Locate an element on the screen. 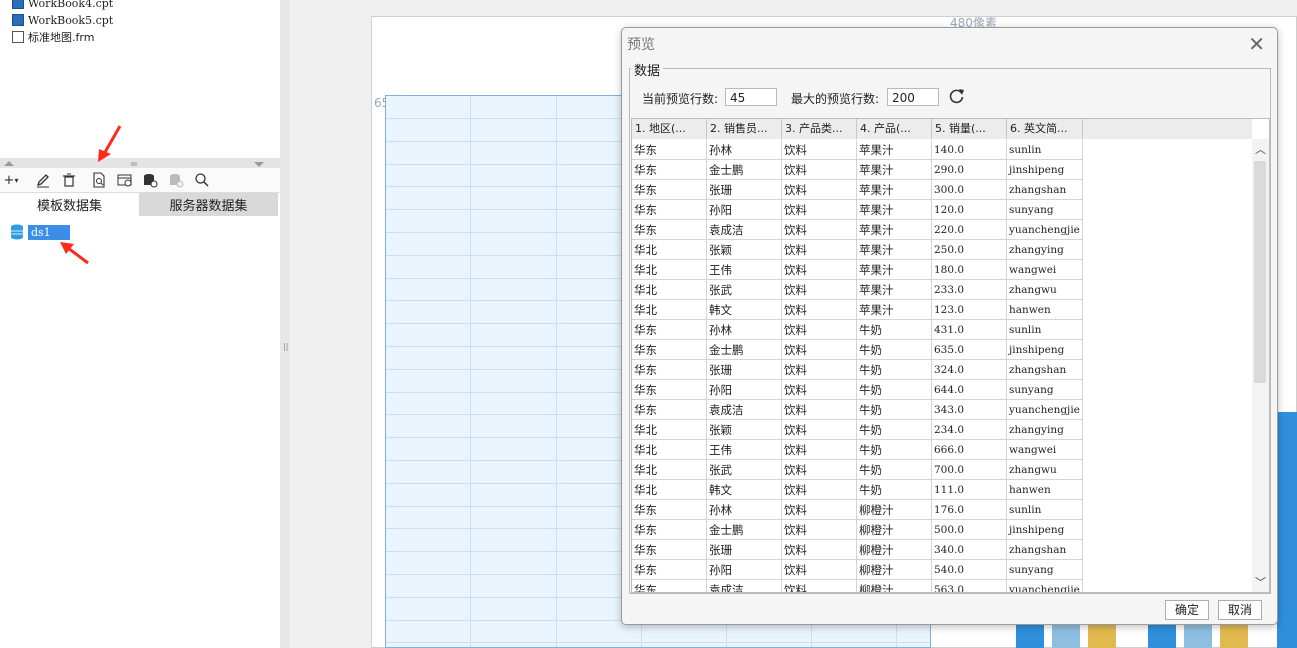 The height and width of the screenshot is (648, 1297). table-cell: 644.0 is located at coordinates (969, 390).